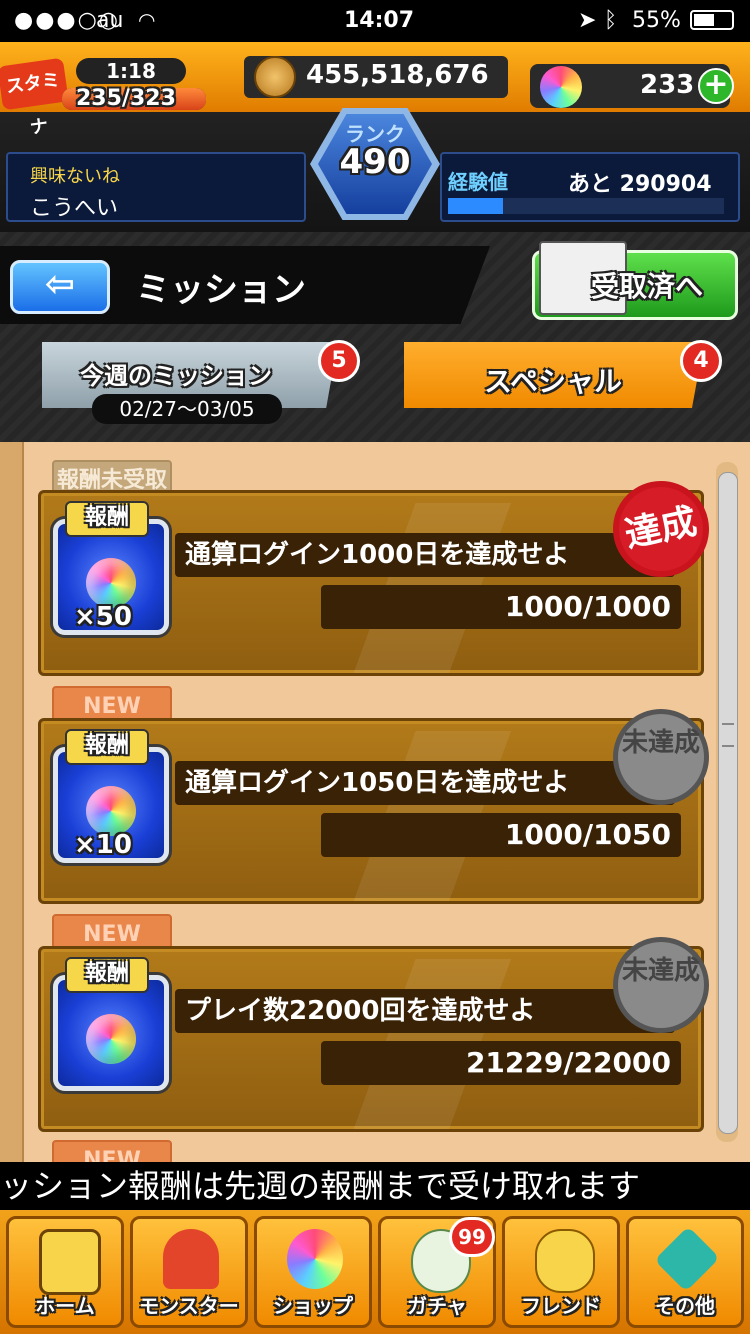 The width and height of the screenshot is (750, 1334). I want to click on nav-label: ホーム, so click(65, 1306).